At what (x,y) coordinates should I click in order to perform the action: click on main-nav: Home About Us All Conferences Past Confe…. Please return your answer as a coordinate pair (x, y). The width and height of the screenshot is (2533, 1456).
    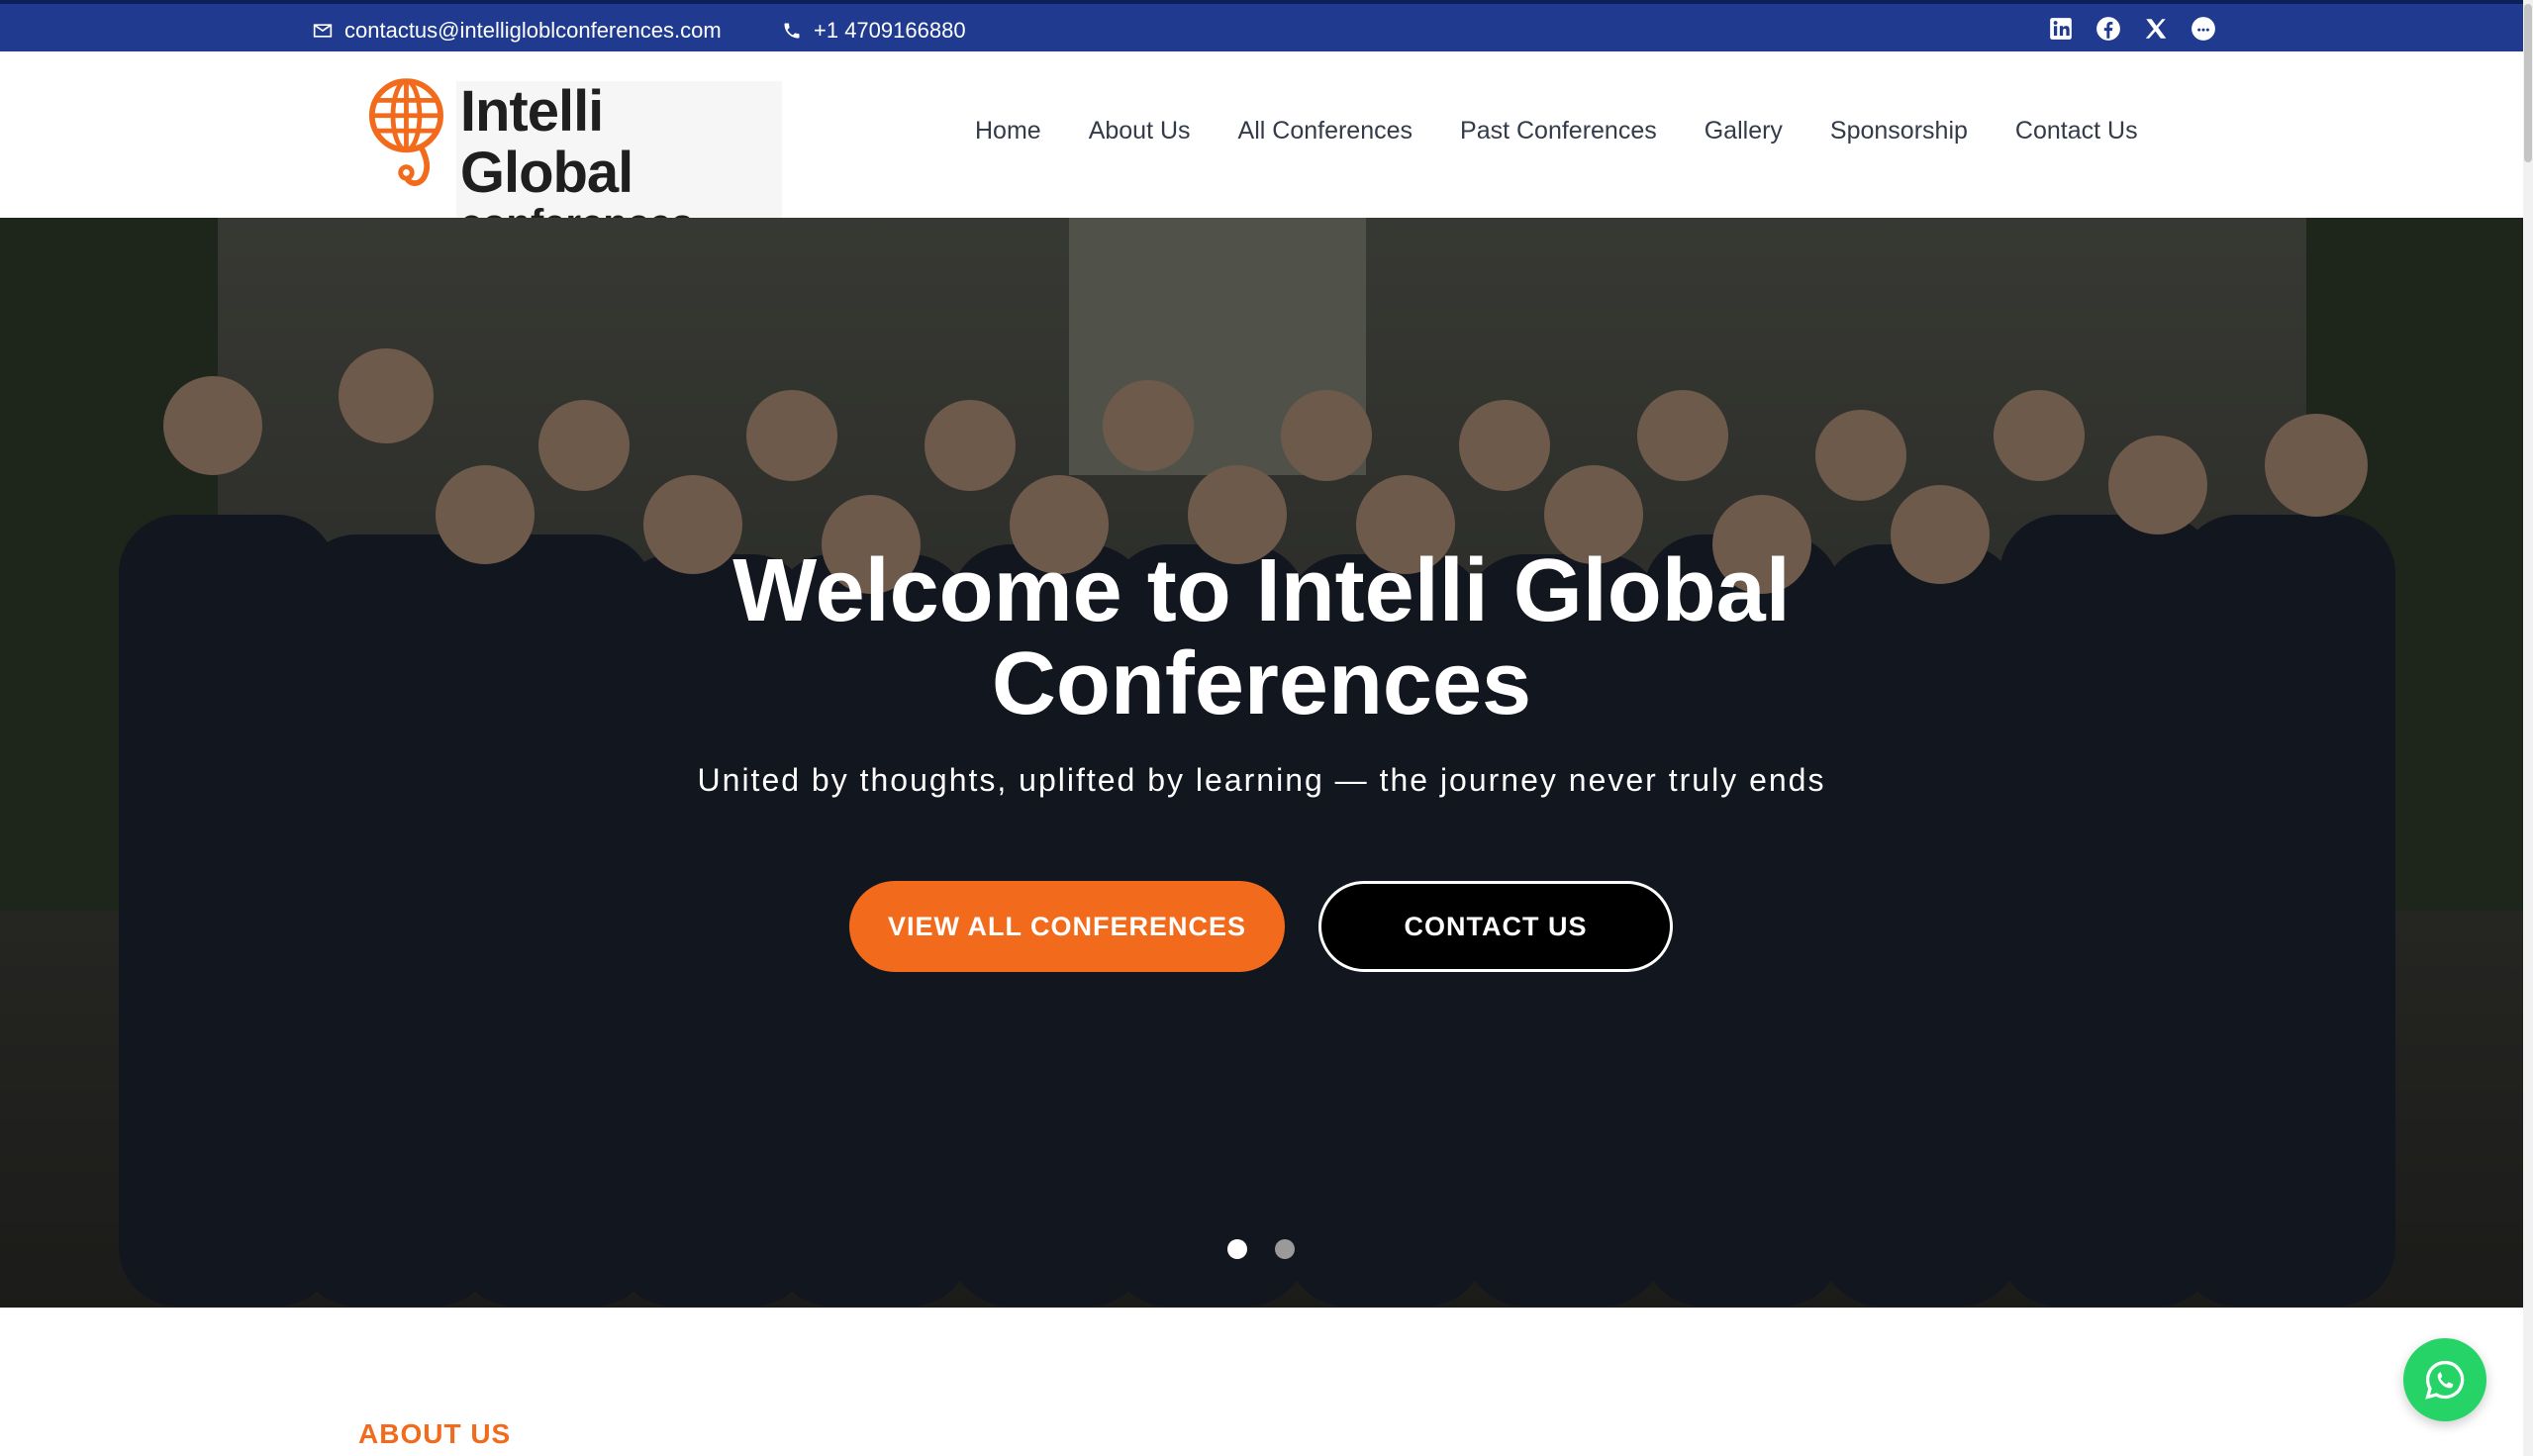
    Looking at the image, I should click on (1556, 131).